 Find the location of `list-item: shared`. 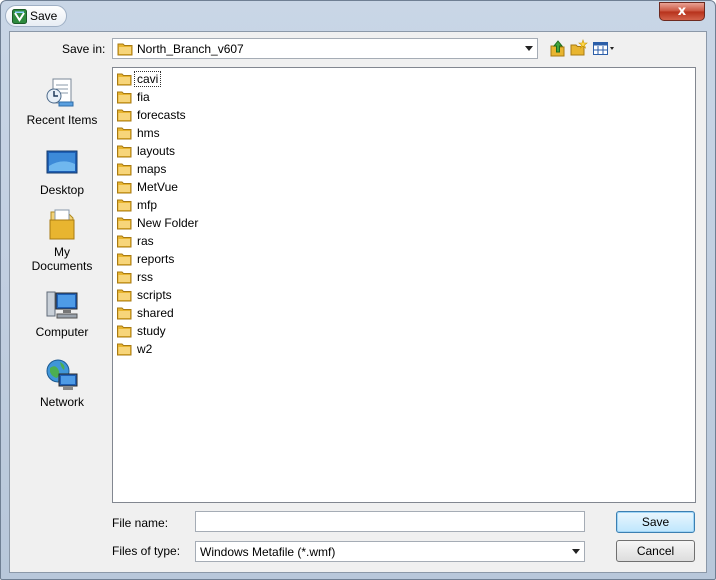

list-item: shared is located at coordinates (145, 313).